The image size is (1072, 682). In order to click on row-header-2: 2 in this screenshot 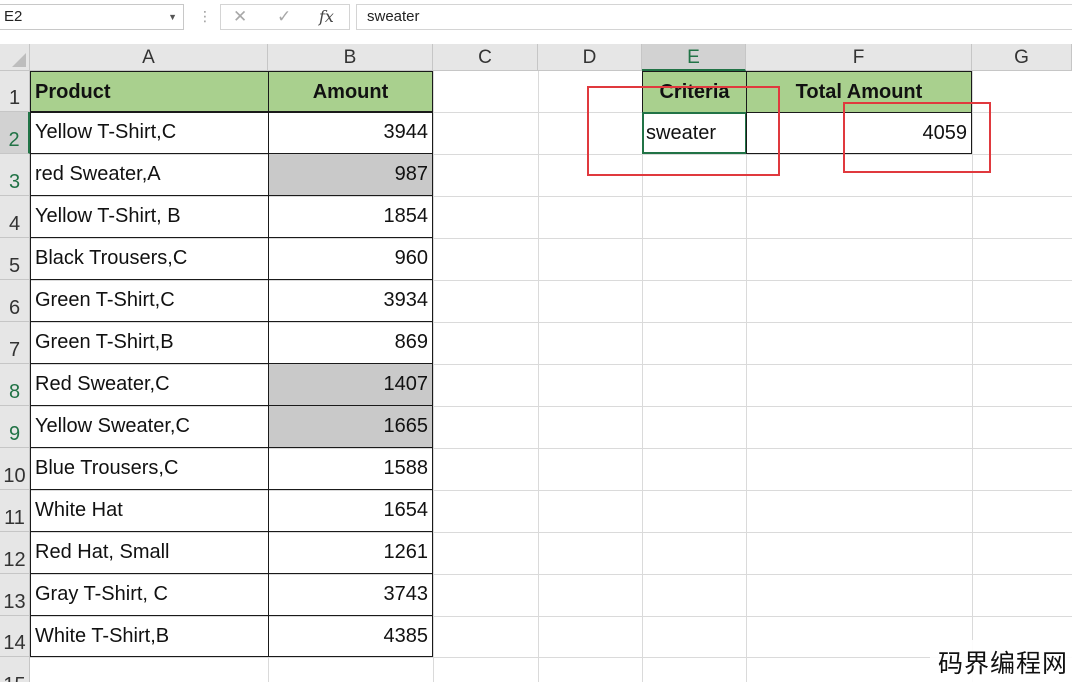, I will do `click(15, 133)`.